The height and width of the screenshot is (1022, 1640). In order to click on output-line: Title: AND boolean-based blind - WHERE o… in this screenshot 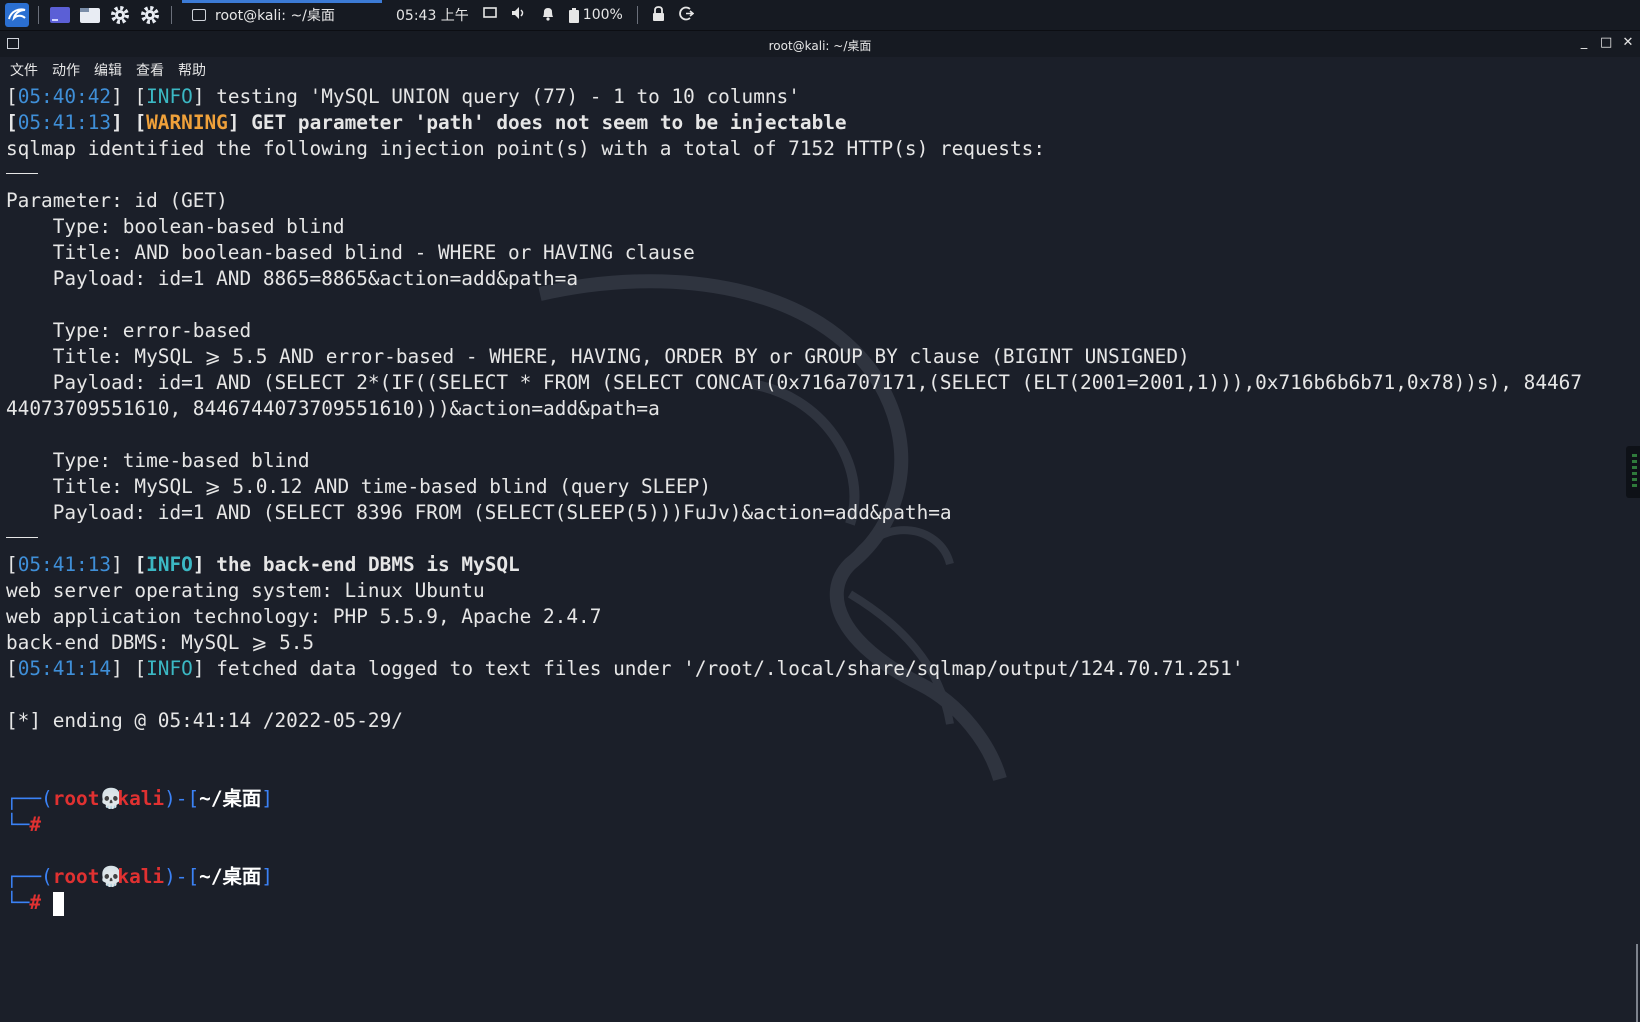, I will do `click(350, 252)`.